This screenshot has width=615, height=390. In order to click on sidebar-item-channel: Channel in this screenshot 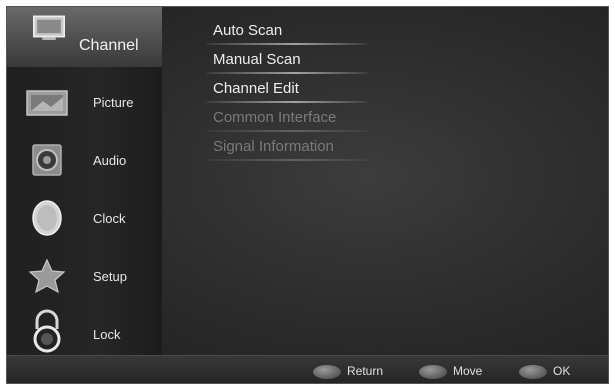, I will do `click(84, 37)`.